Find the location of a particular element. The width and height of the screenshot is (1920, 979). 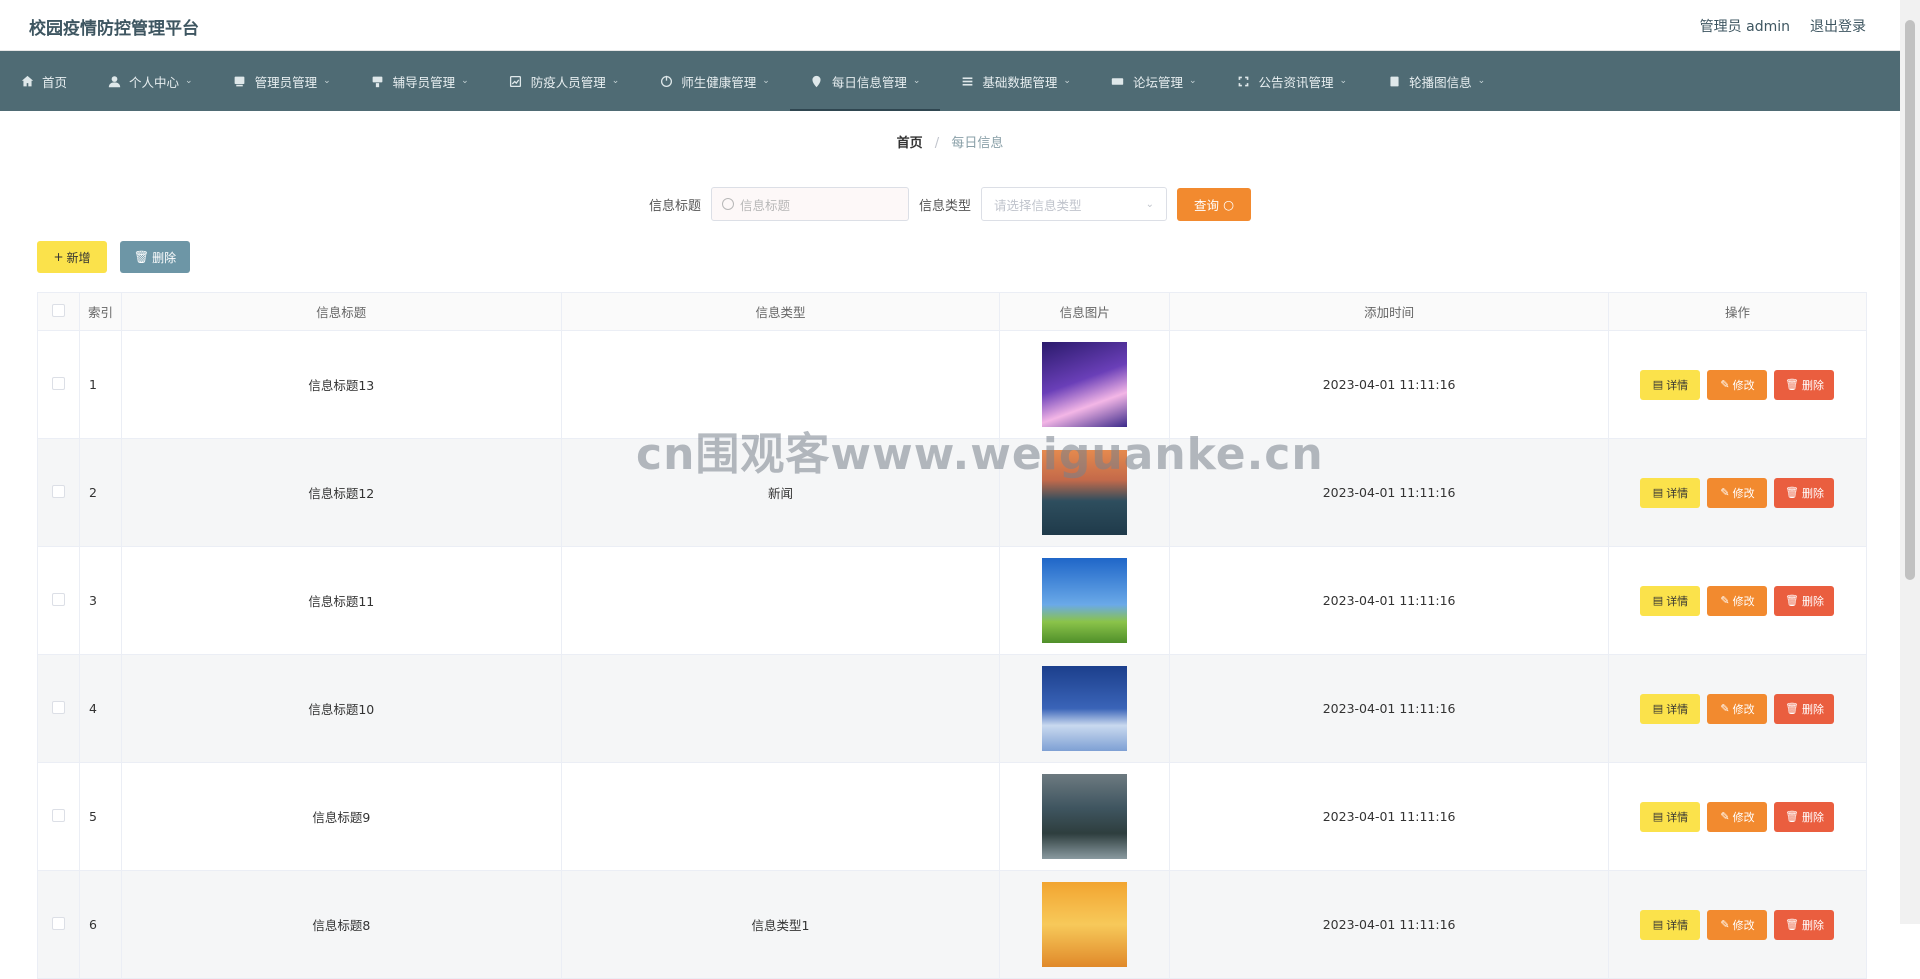

title-search-input: 信息标题 is located at coordinates (810, 204).